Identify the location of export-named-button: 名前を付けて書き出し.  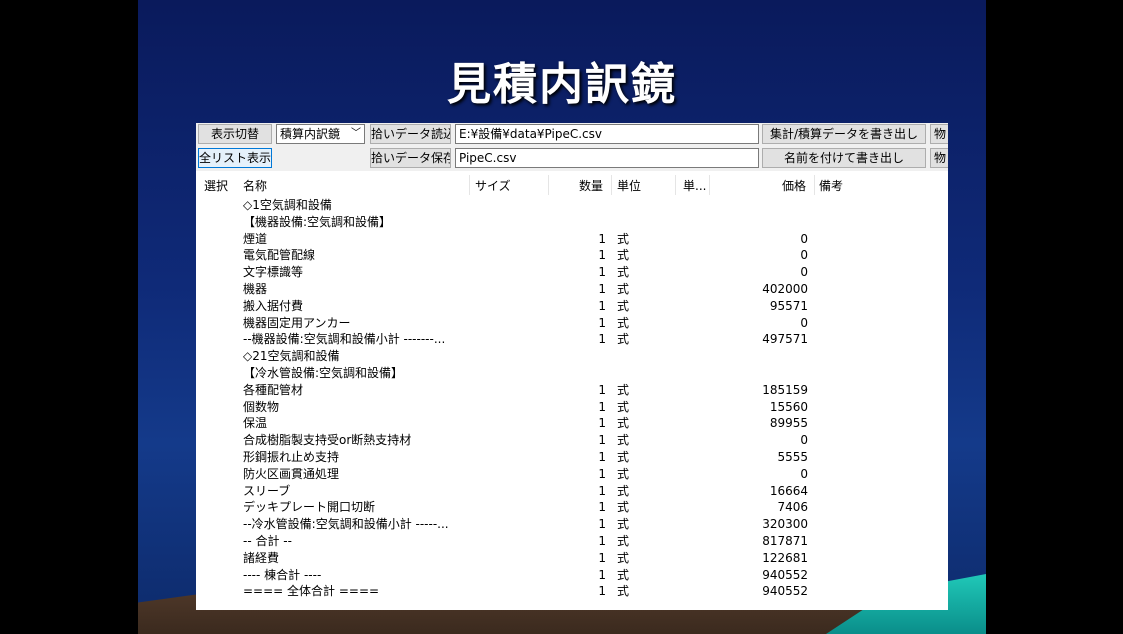
(844, 158).